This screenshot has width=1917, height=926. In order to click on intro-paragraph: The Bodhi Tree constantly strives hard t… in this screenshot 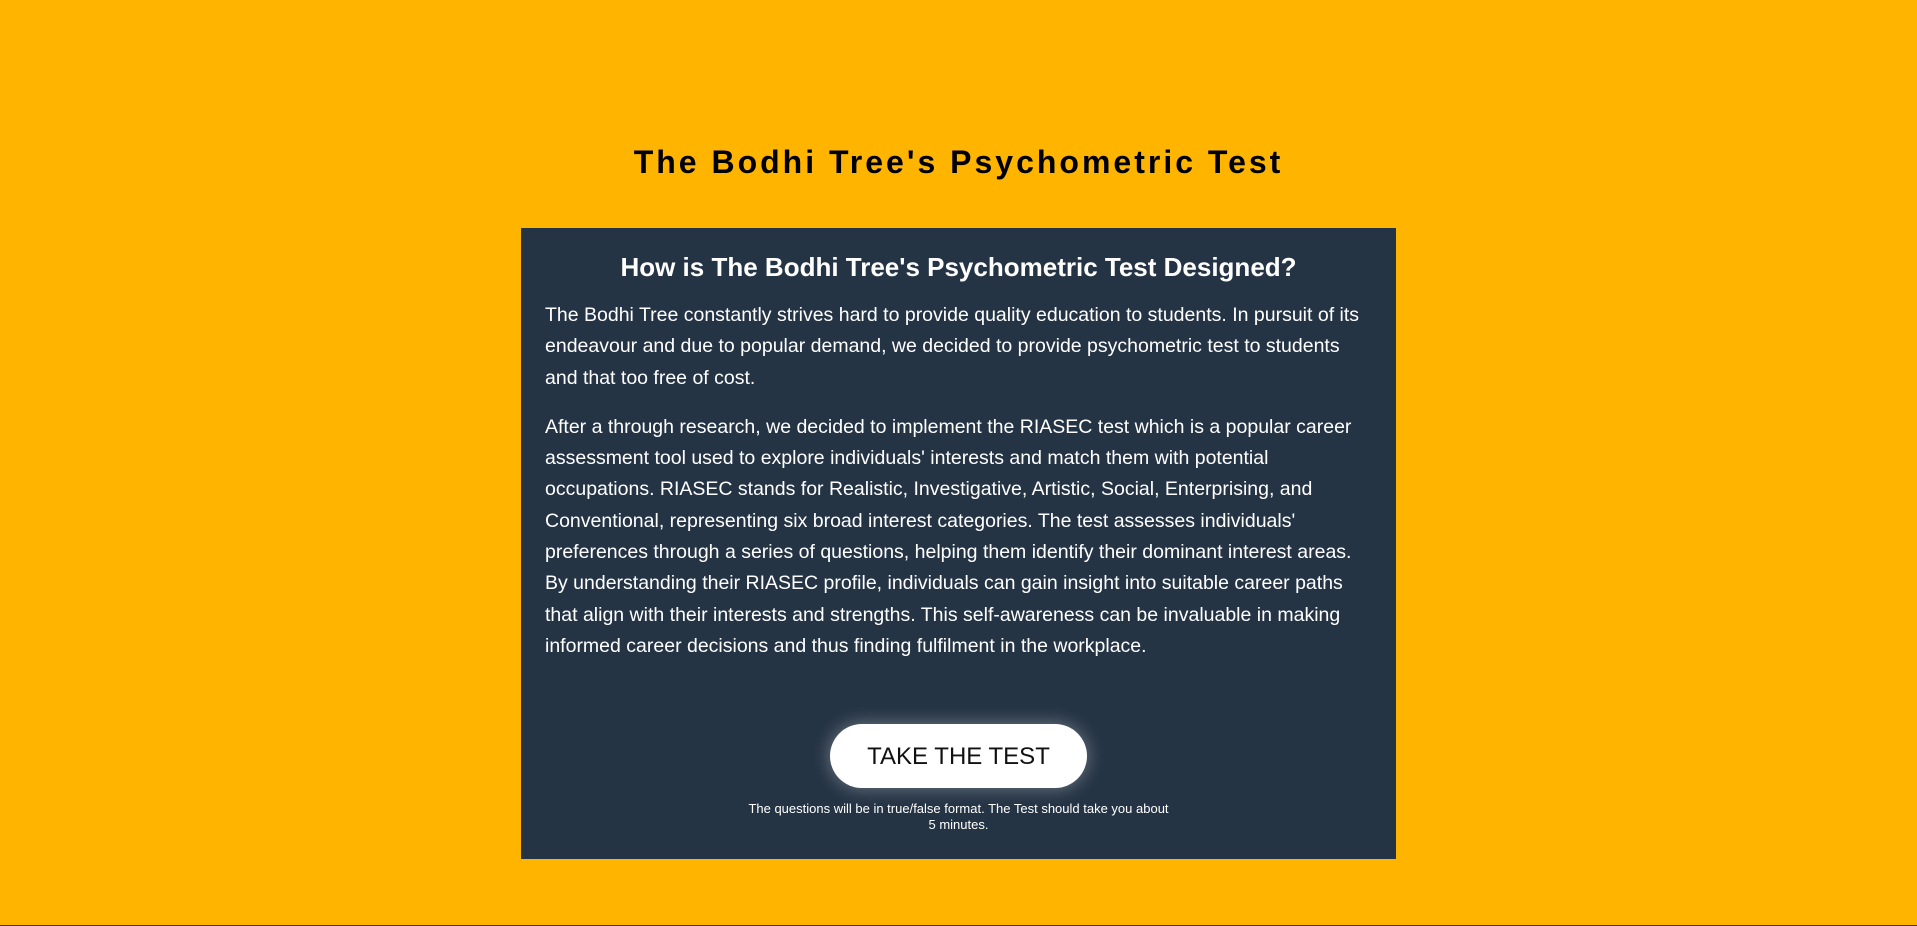, I will do `click(952, 346)`.